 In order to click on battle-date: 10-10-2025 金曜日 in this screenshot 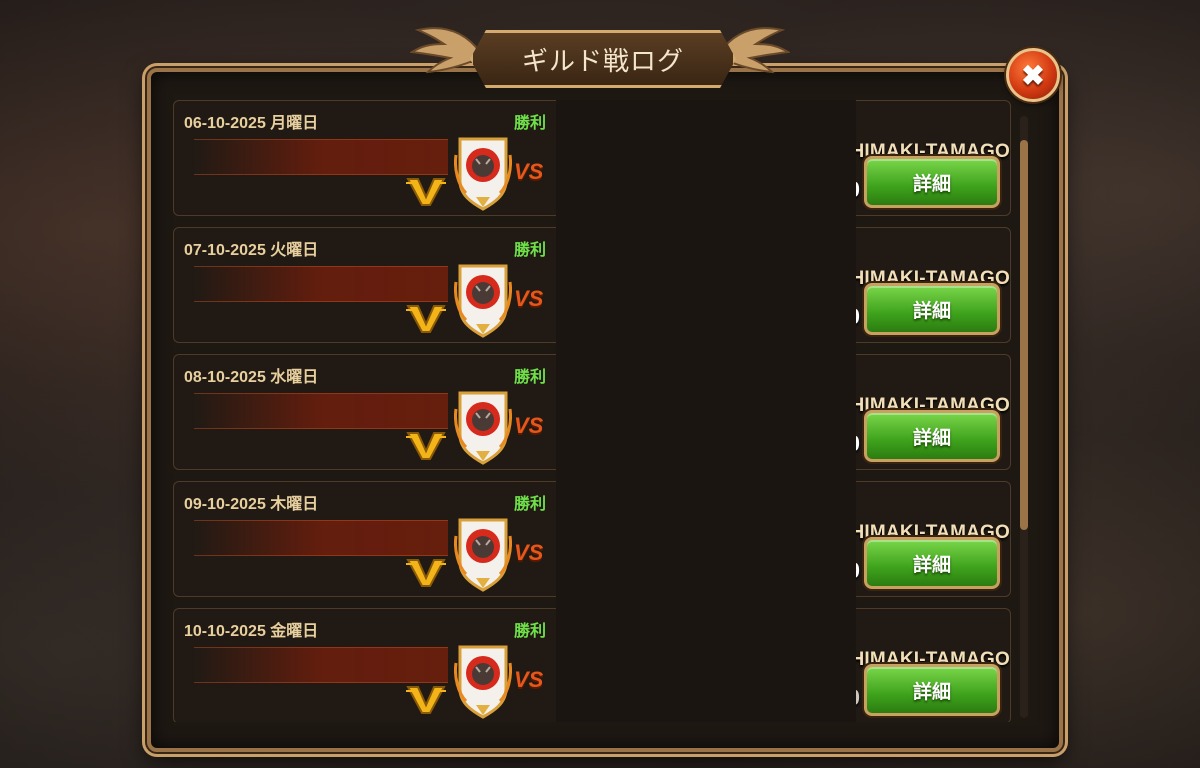, I will do `click(251, 631)`.